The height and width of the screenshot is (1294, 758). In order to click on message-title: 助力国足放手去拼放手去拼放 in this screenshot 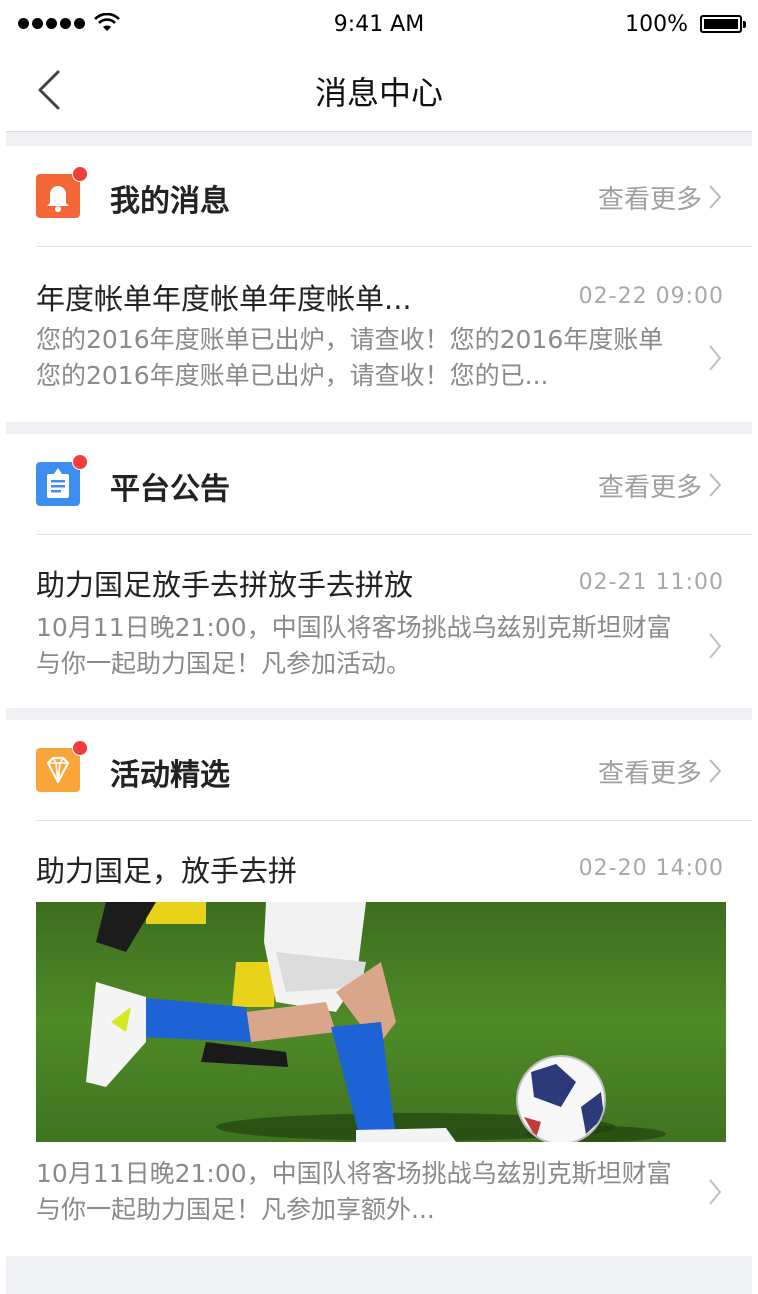, I will do `click(225, 585)`.